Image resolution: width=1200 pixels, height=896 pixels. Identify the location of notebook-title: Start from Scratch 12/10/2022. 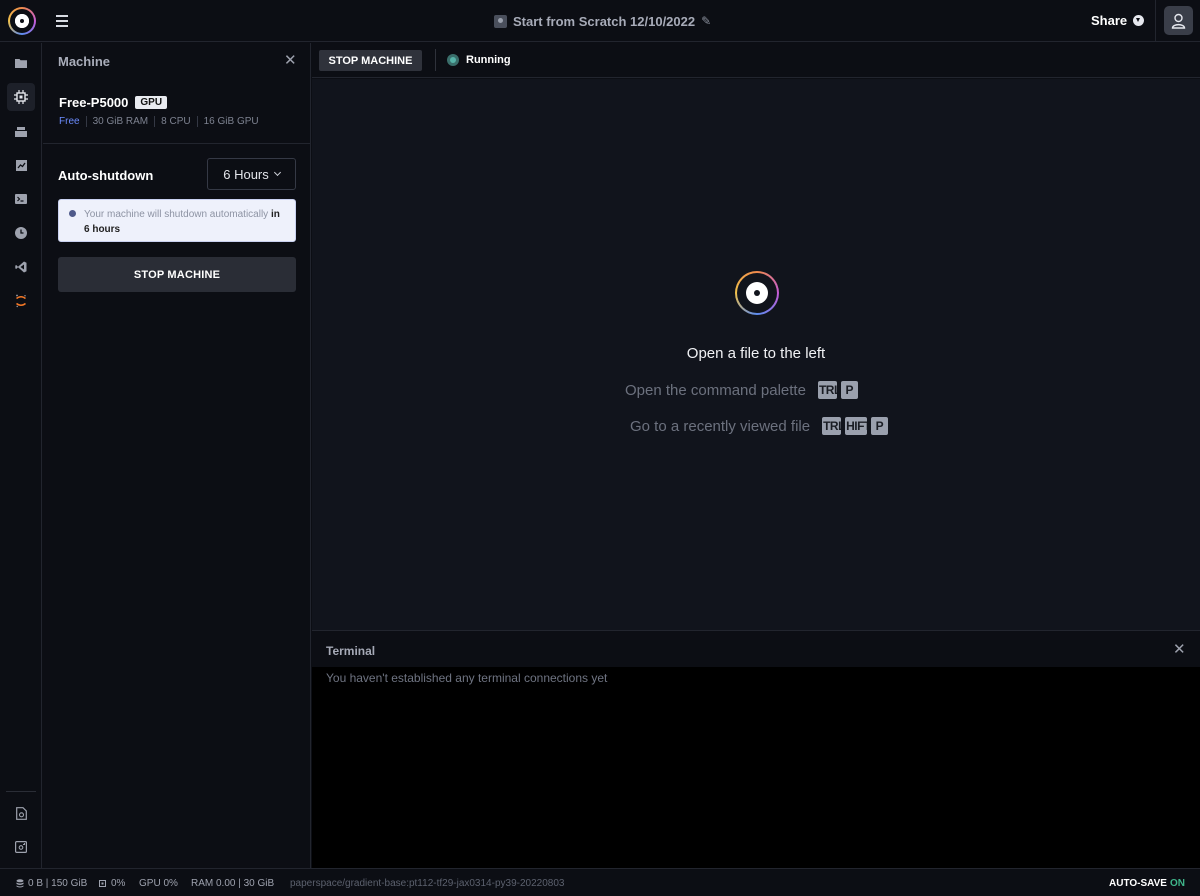
(604, 21).